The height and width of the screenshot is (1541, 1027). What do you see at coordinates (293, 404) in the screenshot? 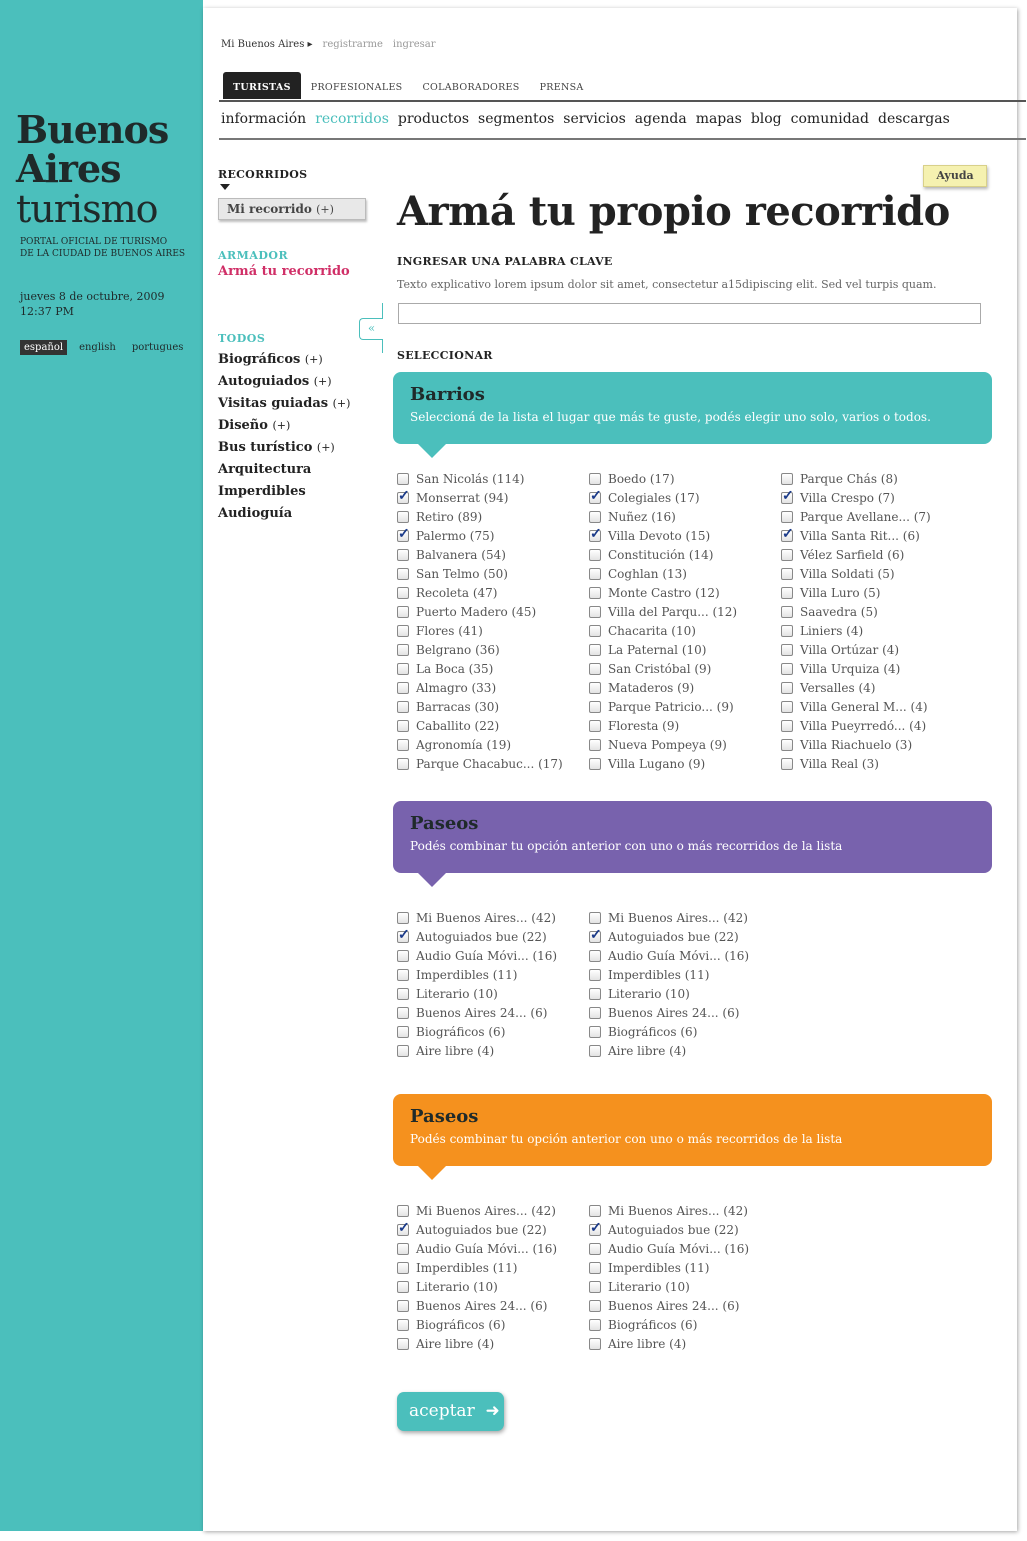
I see `category-item: Visitas guiadas (+)` at bounding box center [293, 404].